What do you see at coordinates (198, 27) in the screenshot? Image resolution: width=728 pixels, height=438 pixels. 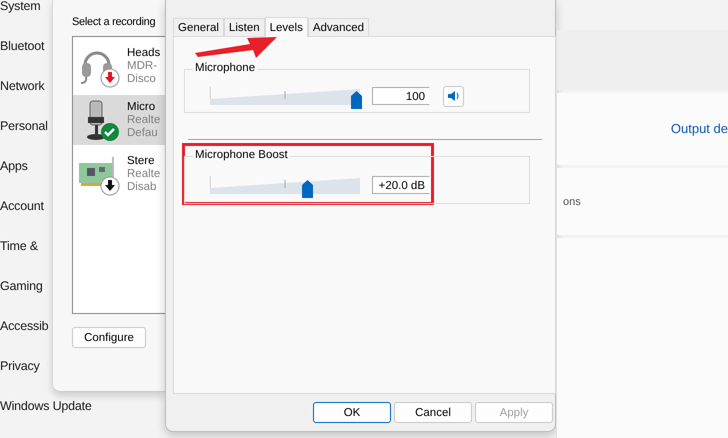 I see `tab: General` at bounding box center [198, 27].